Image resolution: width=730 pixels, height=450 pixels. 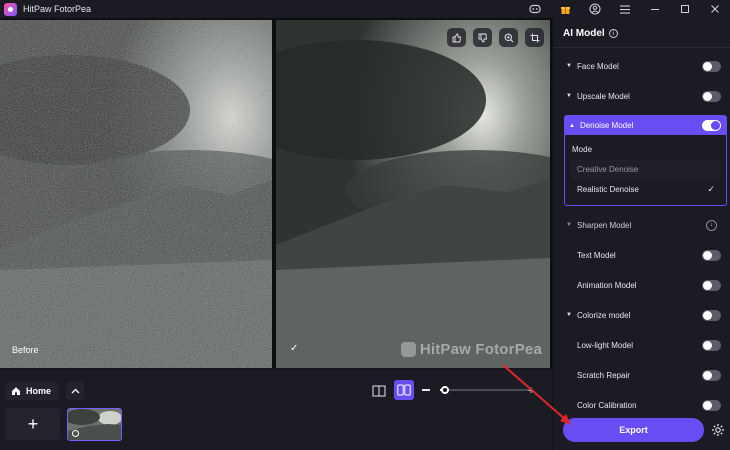 What do you see at coordinates (613, 33) in the screenshot?
I see `info-icon: i` at bounding box center [613, 33].